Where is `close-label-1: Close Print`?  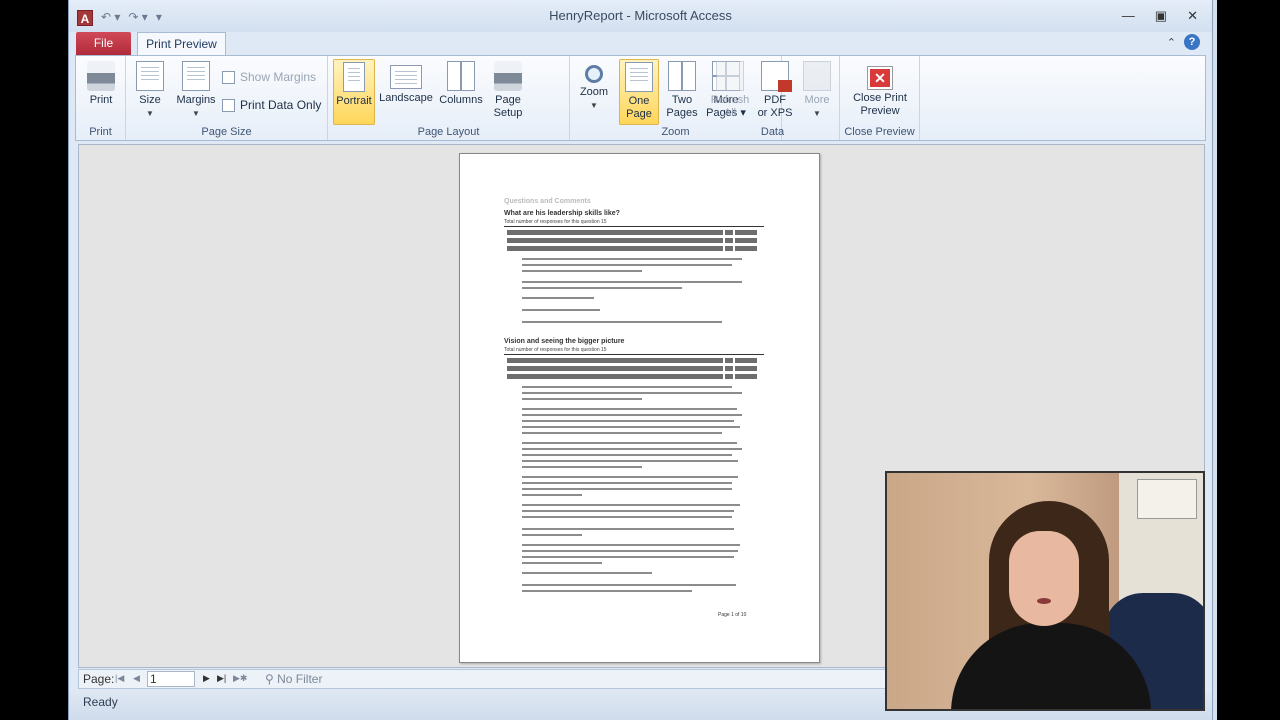 close-label-1: Close Print is located at coordinates (880, 98).